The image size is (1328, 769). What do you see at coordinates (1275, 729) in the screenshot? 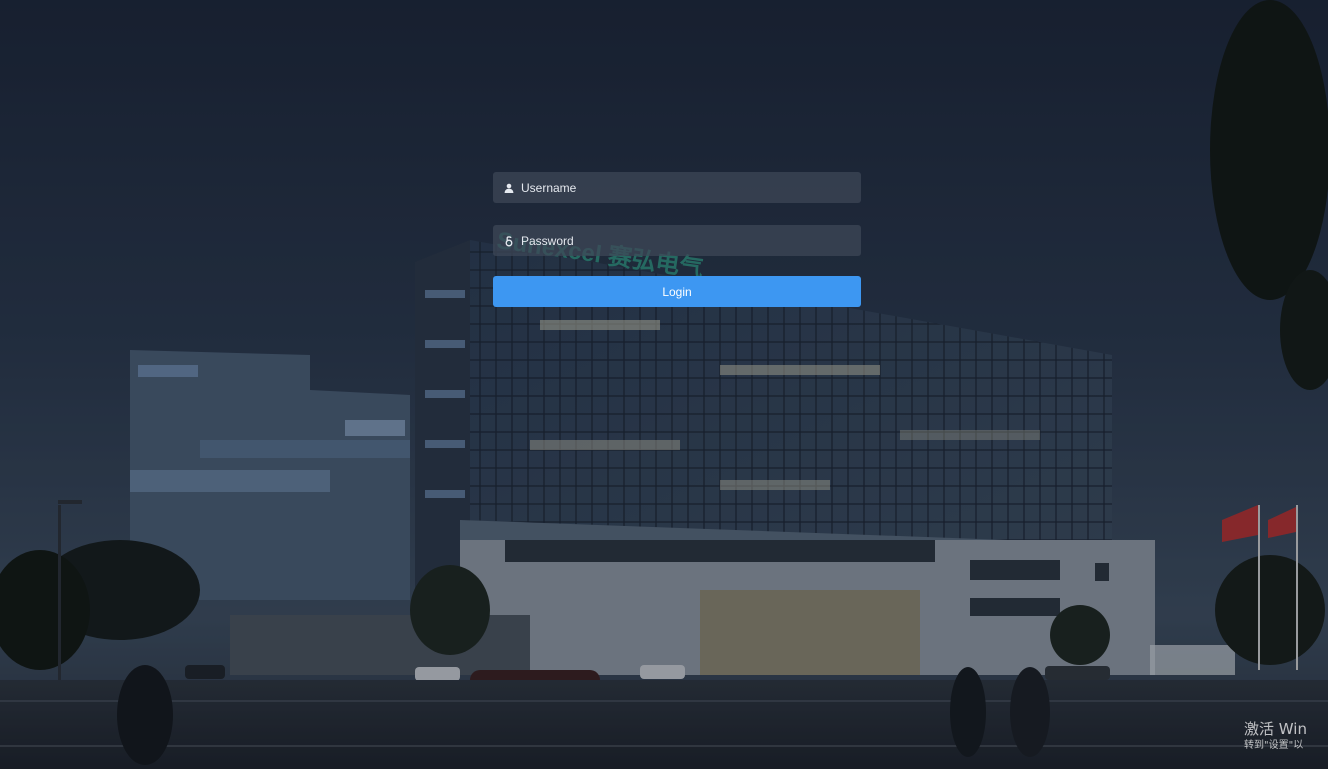
I see `watermark-title: 激活 Win` at bounding box center [1275, 729].